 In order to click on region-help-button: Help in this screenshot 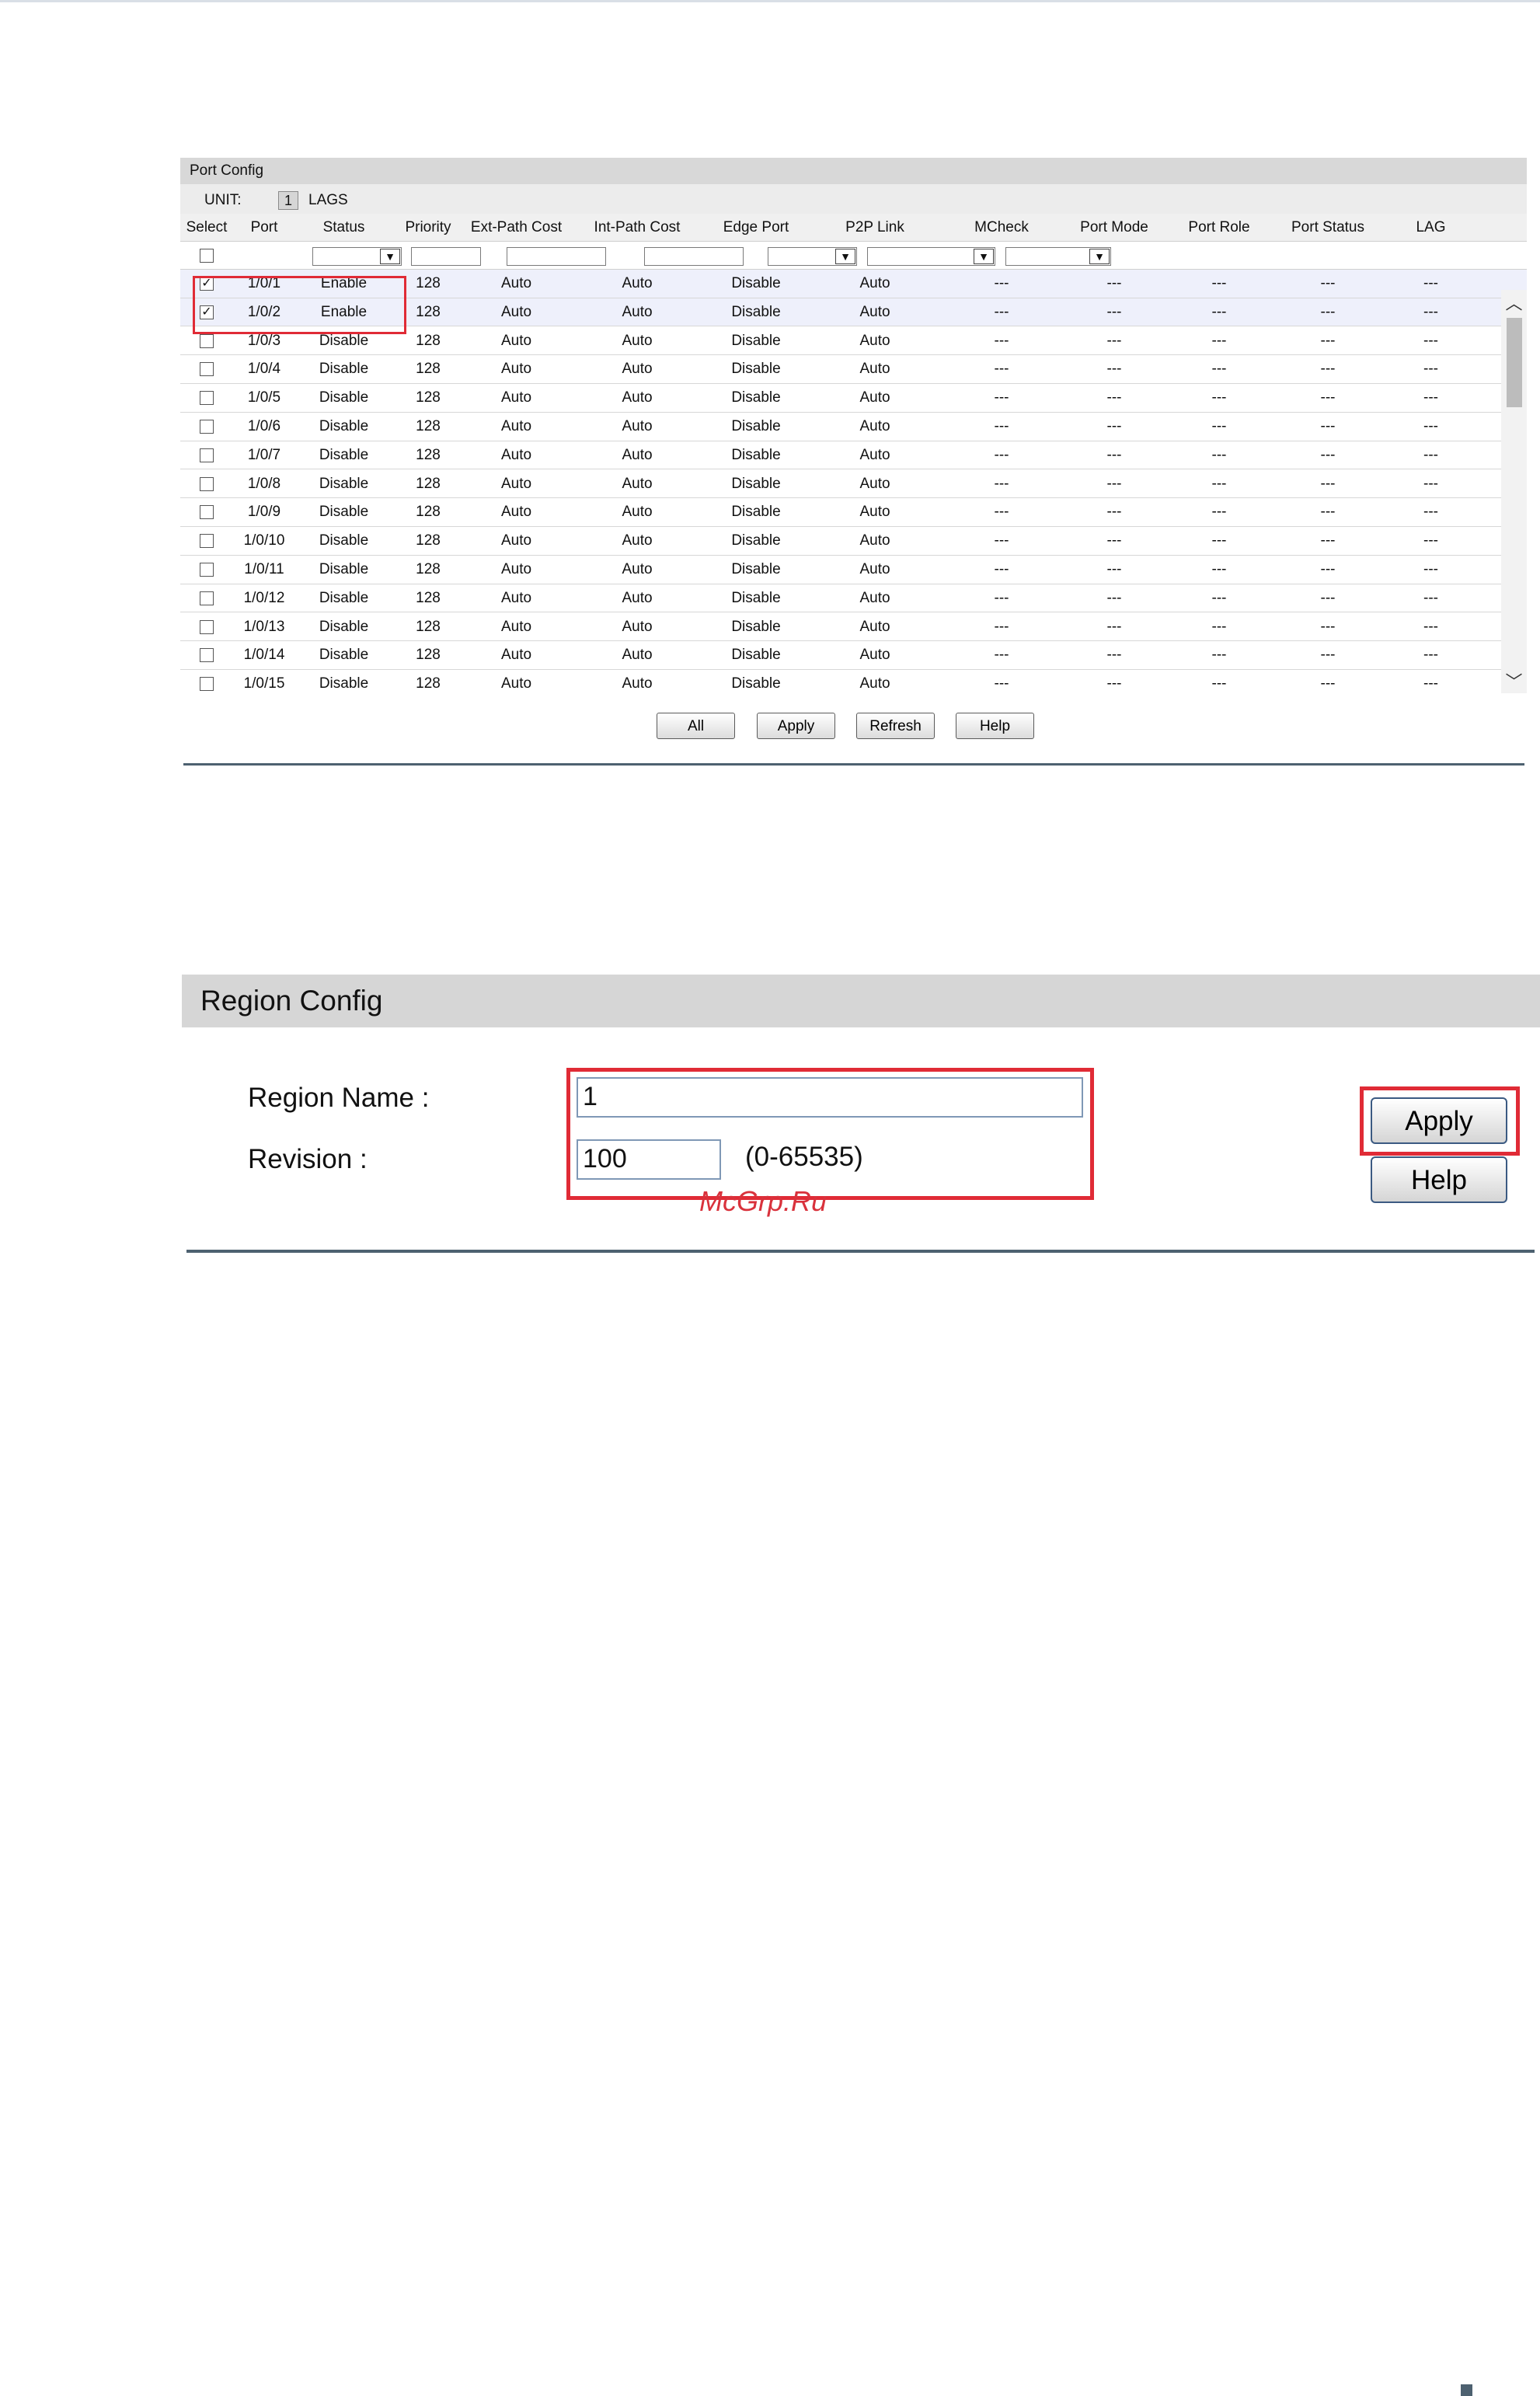, I will do `click(1439, 1180)`.